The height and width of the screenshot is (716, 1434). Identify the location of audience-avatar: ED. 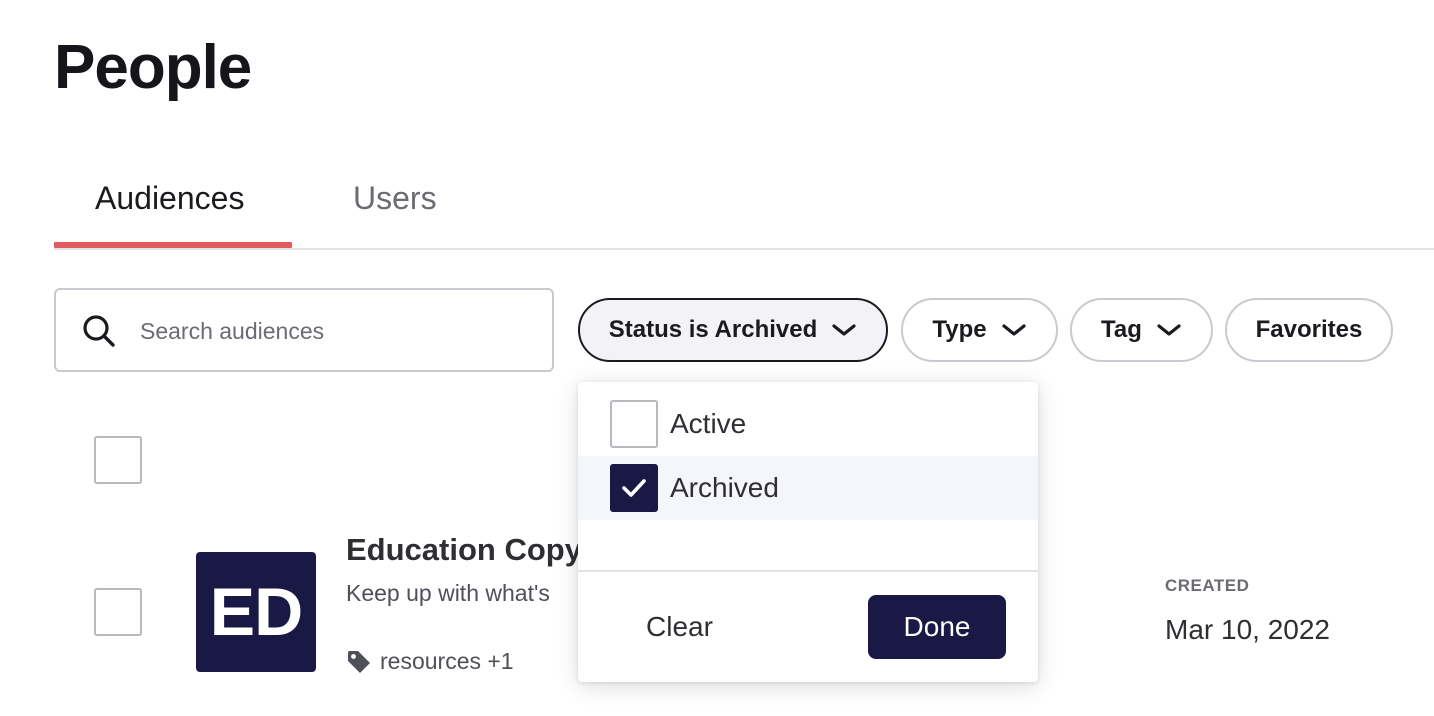
(256, 612).